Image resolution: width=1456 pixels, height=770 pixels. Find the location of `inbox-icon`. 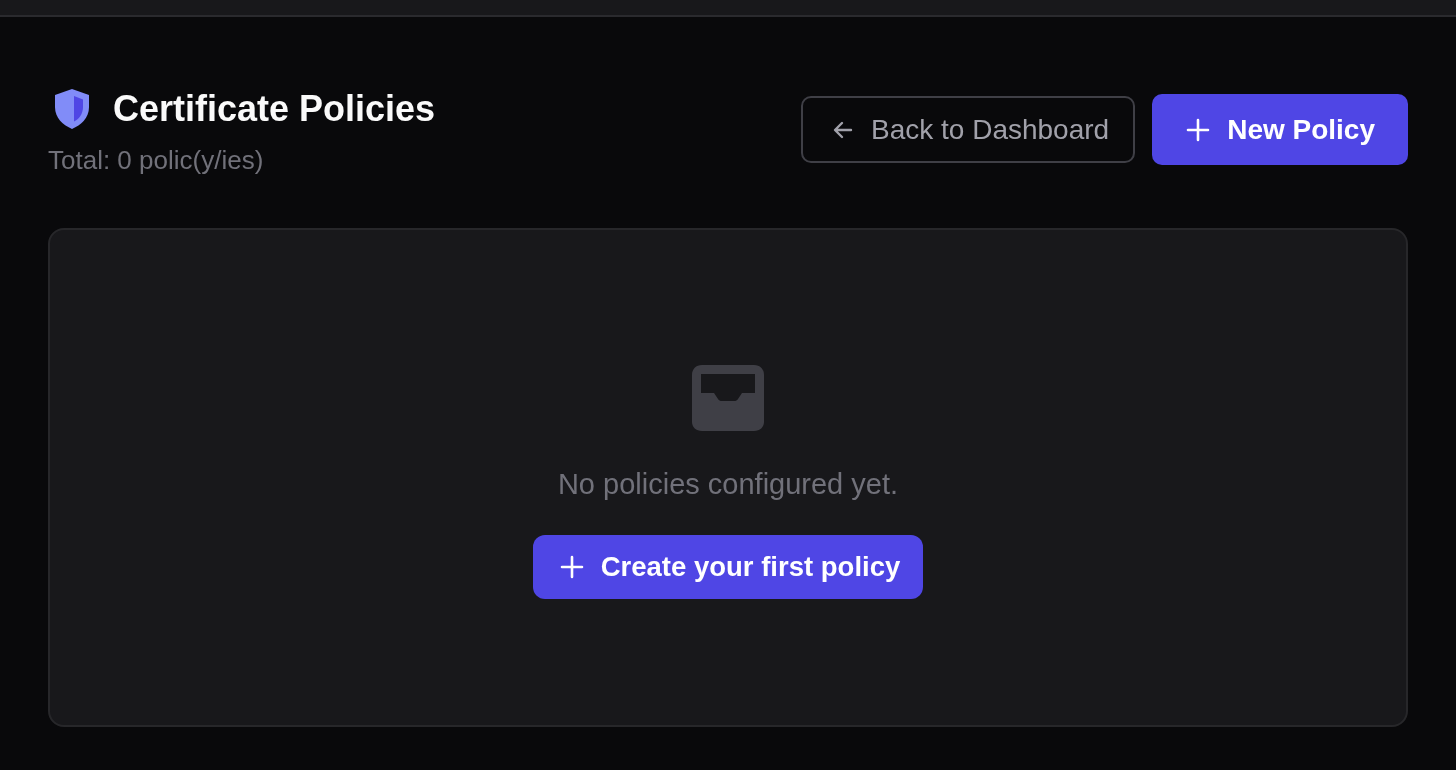

inbox-icon is located at coordinates (728, 397).